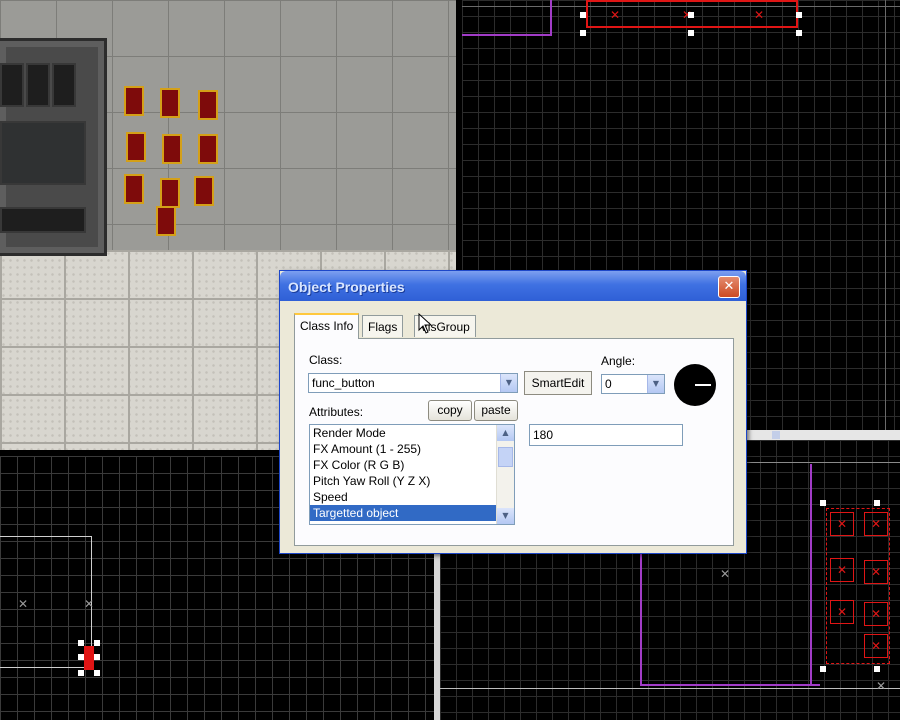 Image resolution: width=900 pixels, height=720 pixels. What do you see at coordinates (618, 361) in the screenshot?
I see `angle-label: Angle:` at bounding box center [618, 361].